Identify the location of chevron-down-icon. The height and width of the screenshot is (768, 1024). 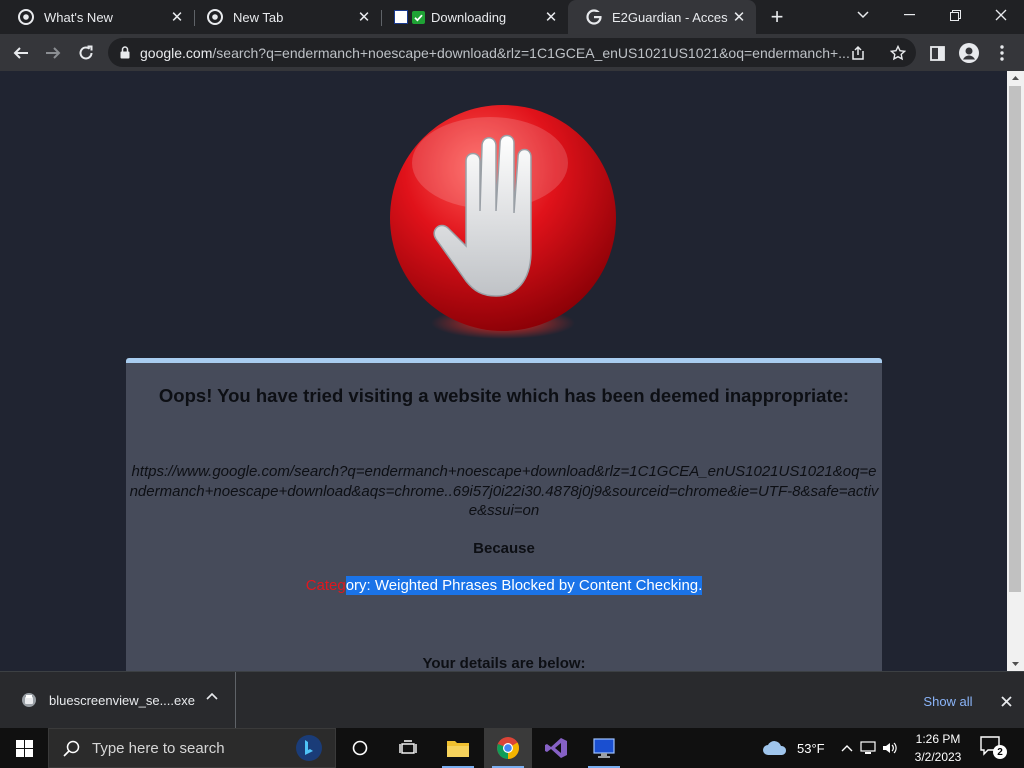
(863, 15).